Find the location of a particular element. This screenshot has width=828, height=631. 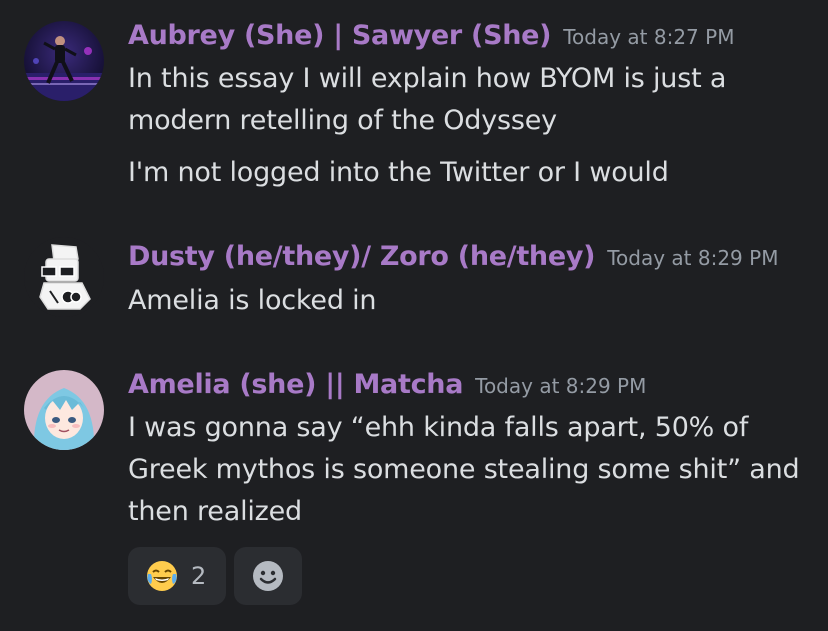

anime-girl-avatar is located at coordinates (64, 410).